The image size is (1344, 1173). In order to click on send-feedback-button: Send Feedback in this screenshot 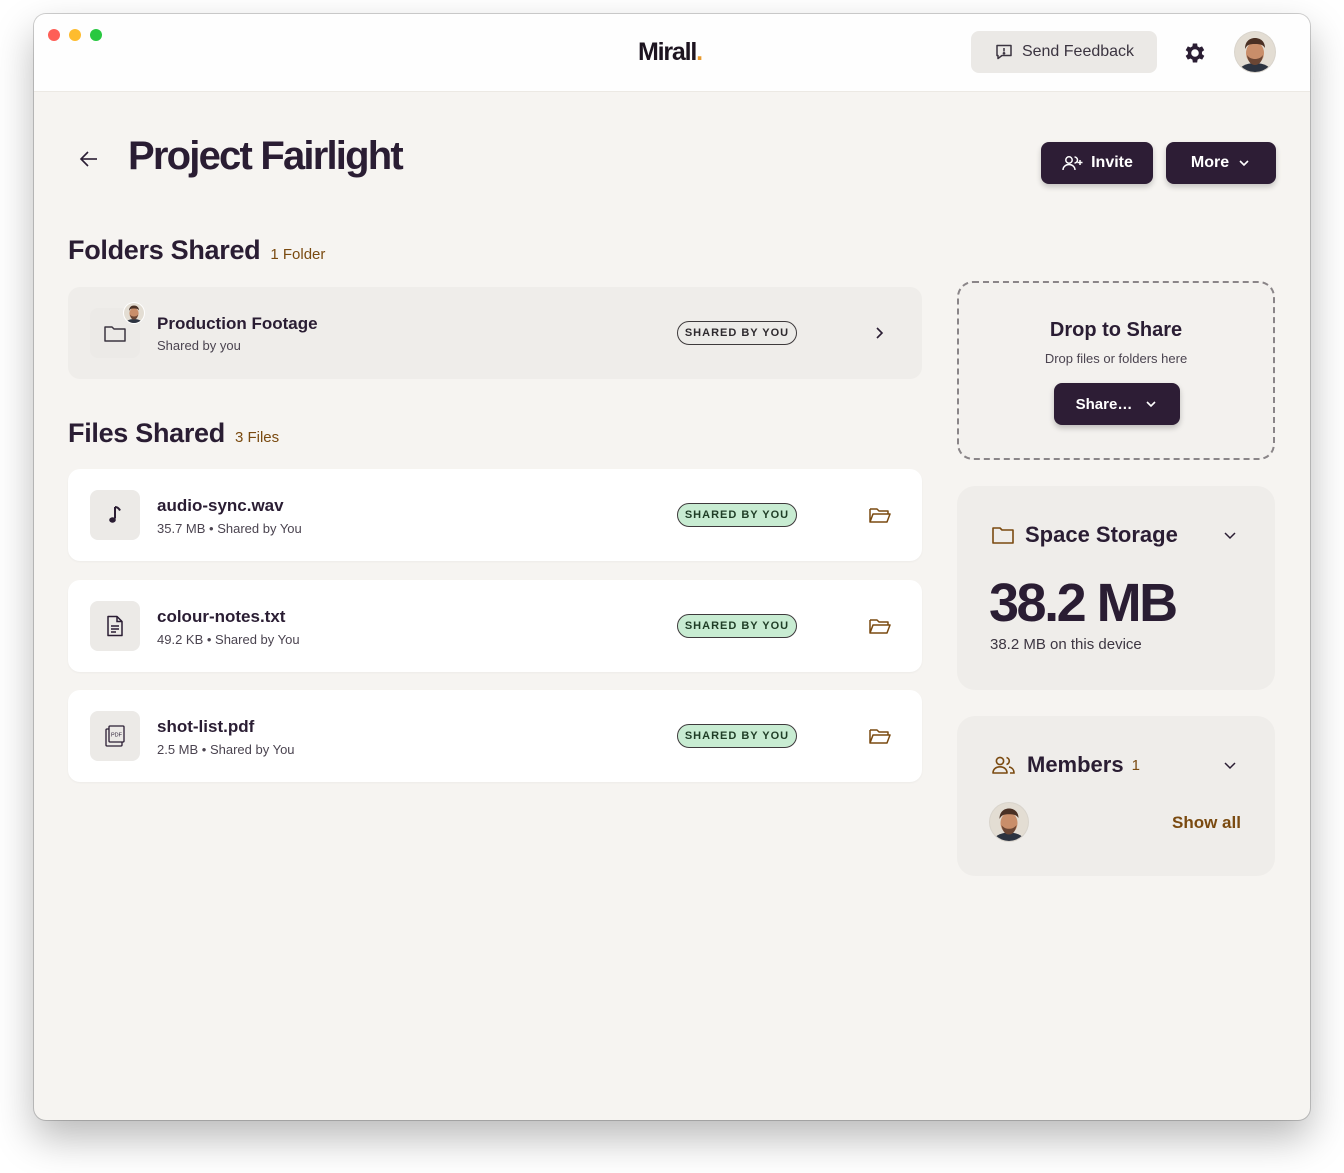, I will do `click(1064, 52)`.